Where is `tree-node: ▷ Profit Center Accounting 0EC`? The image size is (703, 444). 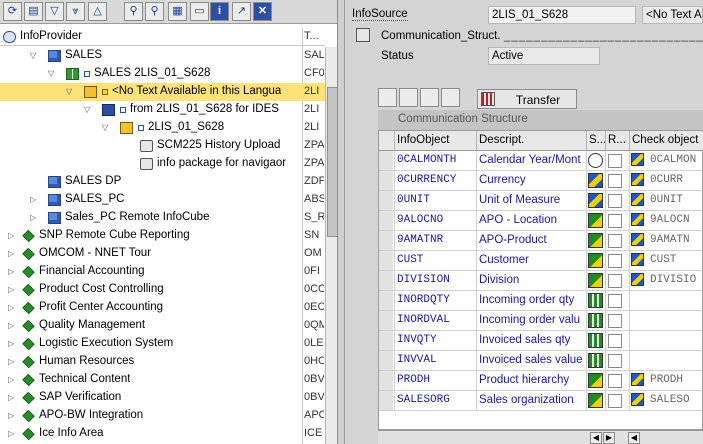 tree-node: ▷ Profit Center Accounting 0EC is located at coordinates (162, 308).